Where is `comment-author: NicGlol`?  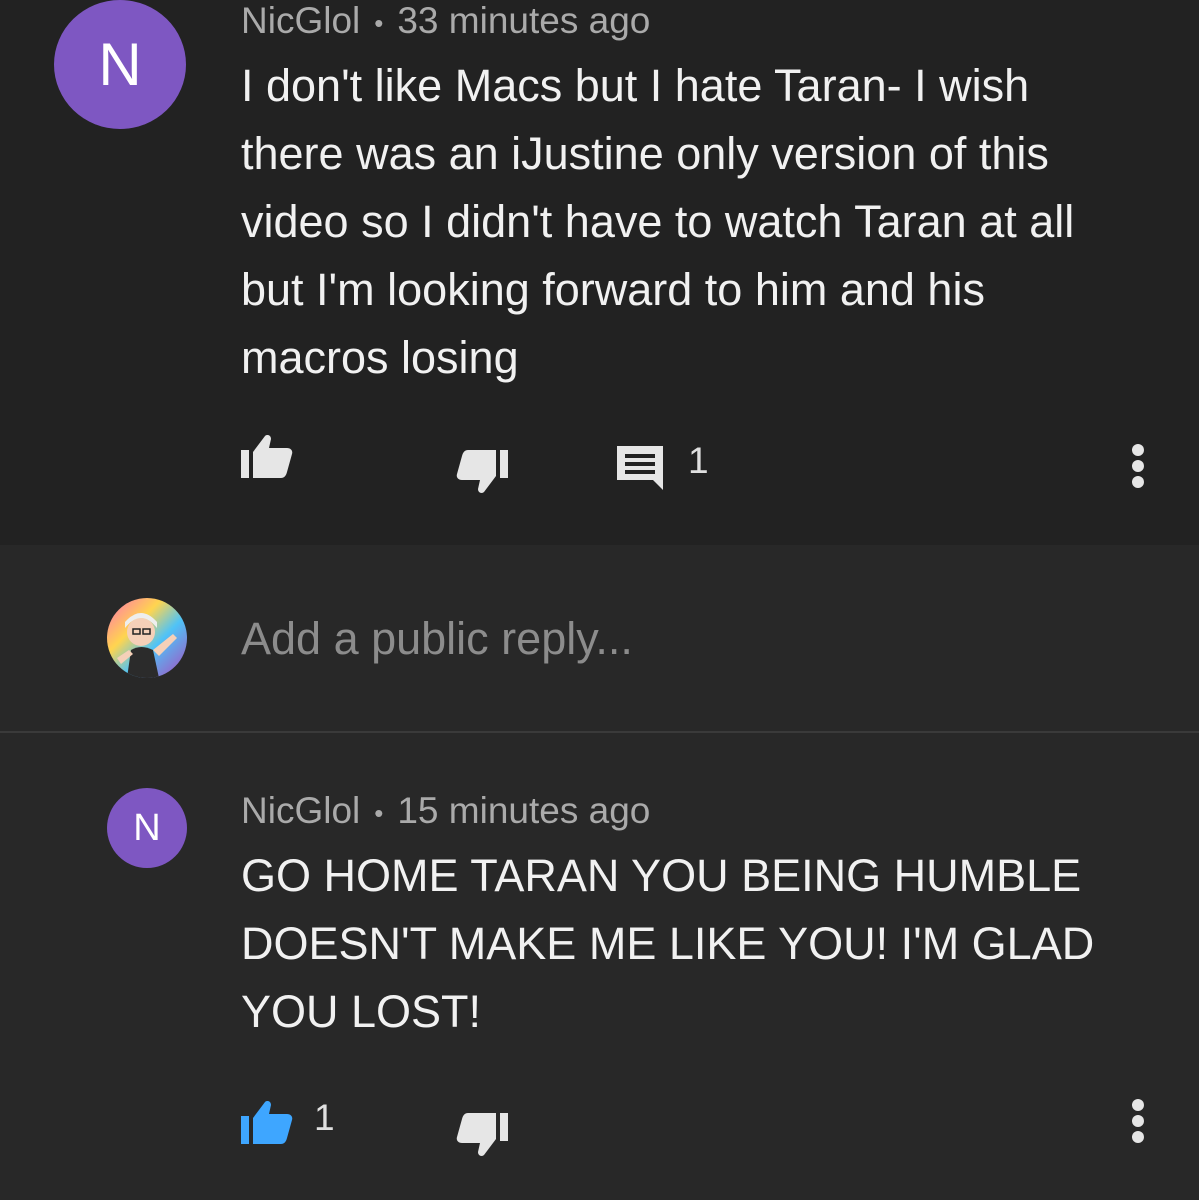
comment-author: NicGlol is located at coordinates (300, 20).